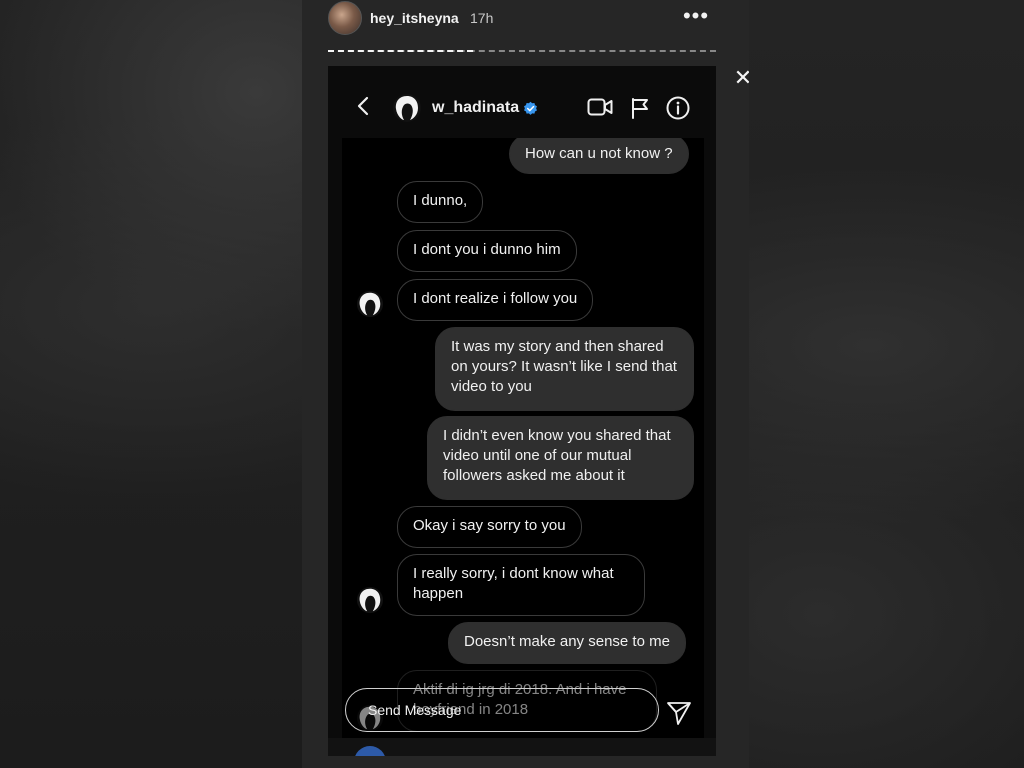 The width and height of the screenshot is (1024, 768). What do you see at coordinates (740, 78) in the screenshot?
I see `close-icon: ✕` at bounding box center [740, 78].